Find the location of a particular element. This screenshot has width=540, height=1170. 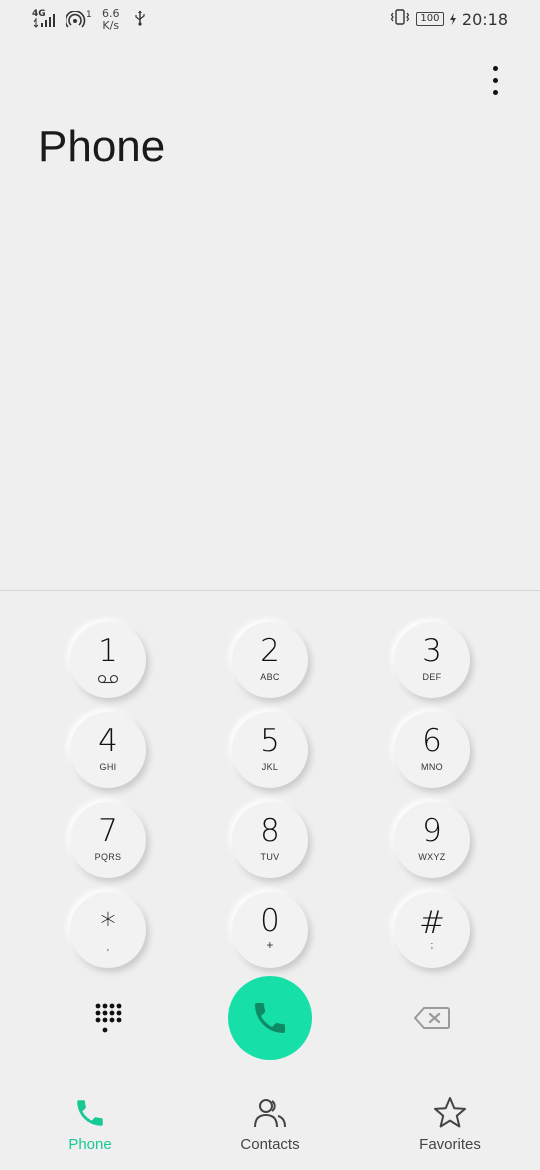

more-options-button is located at coordinates (495, 80).